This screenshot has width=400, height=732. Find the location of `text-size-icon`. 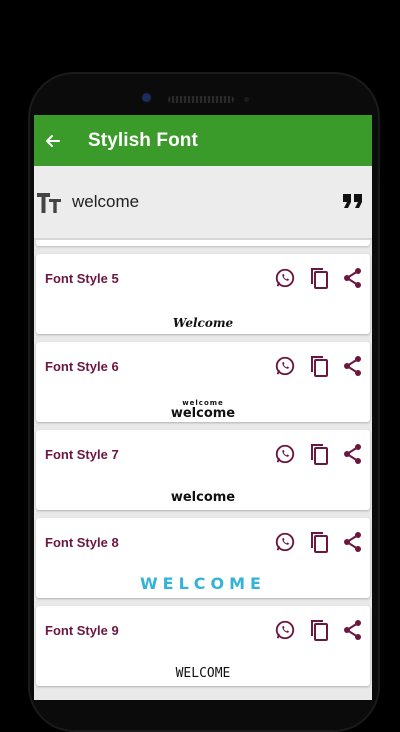

text-size-icon is located at coordinates (49, 203).